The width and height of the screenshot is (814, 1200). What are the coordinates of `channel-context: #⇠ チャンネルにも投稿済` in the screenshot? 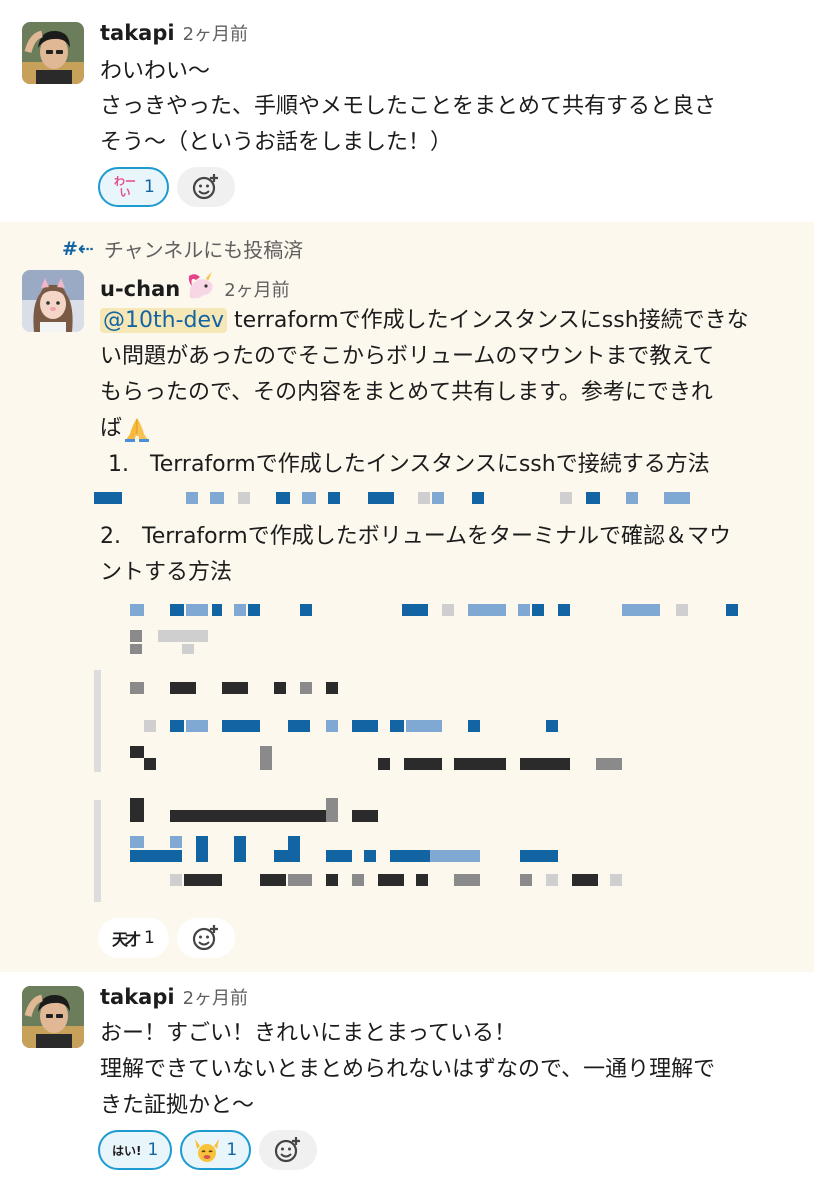 It's located at (182, 248).